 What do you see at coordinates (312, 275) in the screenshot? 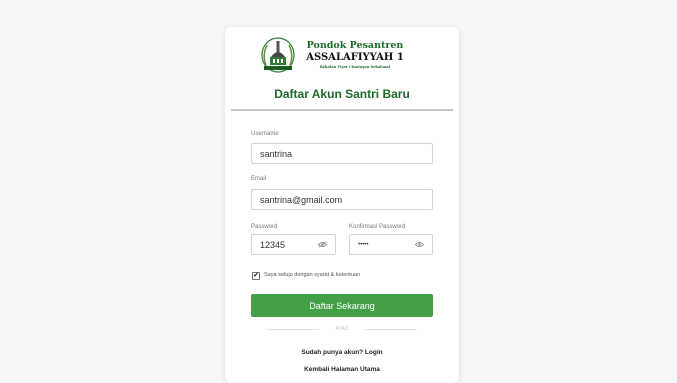
I see `agree-label: Saya setuju dengan syarat & ketentuan` at bounding box center [312, 275].